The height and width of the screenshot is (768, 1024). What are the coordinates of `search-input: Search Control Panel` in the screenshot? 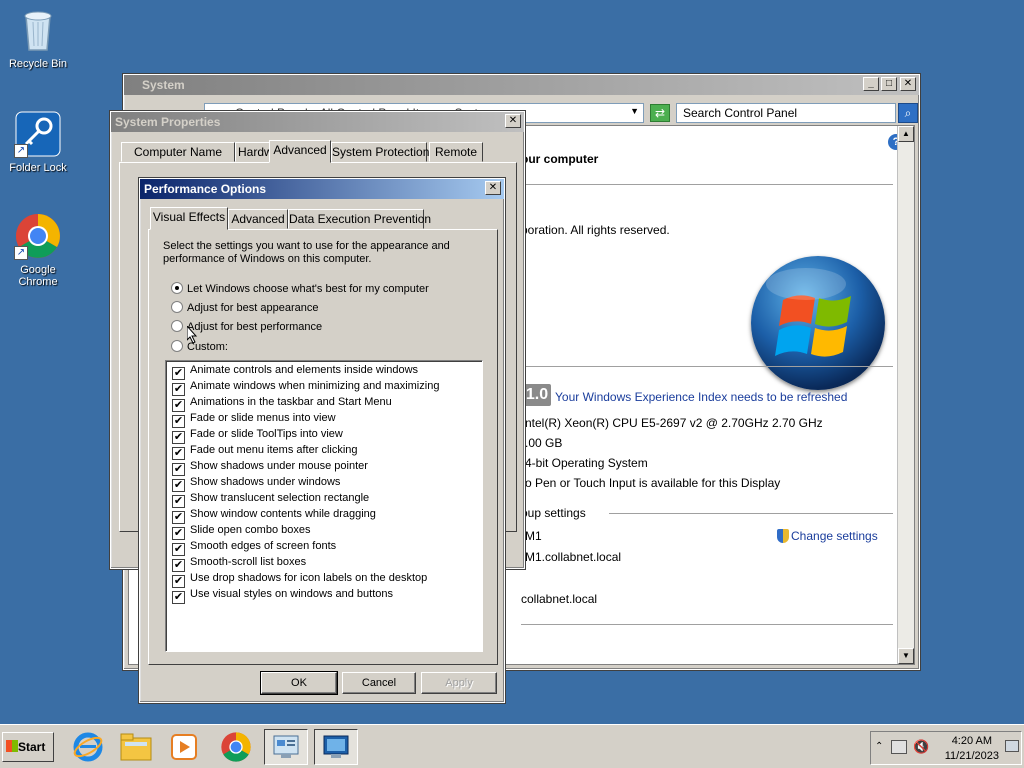 It's located at (786, 113).